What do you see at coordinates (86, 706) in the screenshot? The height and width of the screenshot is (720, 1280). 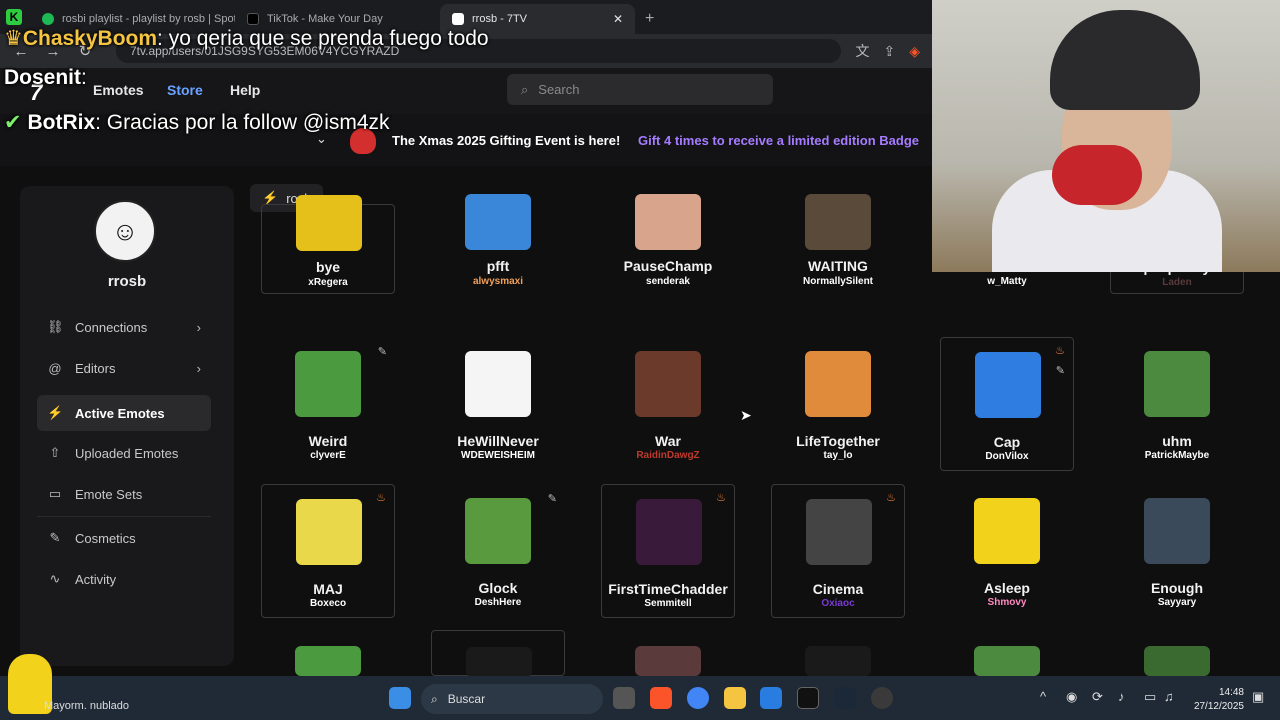 I see `weather-widget: Mayorm. nublado` at bounding box center [86, 706].